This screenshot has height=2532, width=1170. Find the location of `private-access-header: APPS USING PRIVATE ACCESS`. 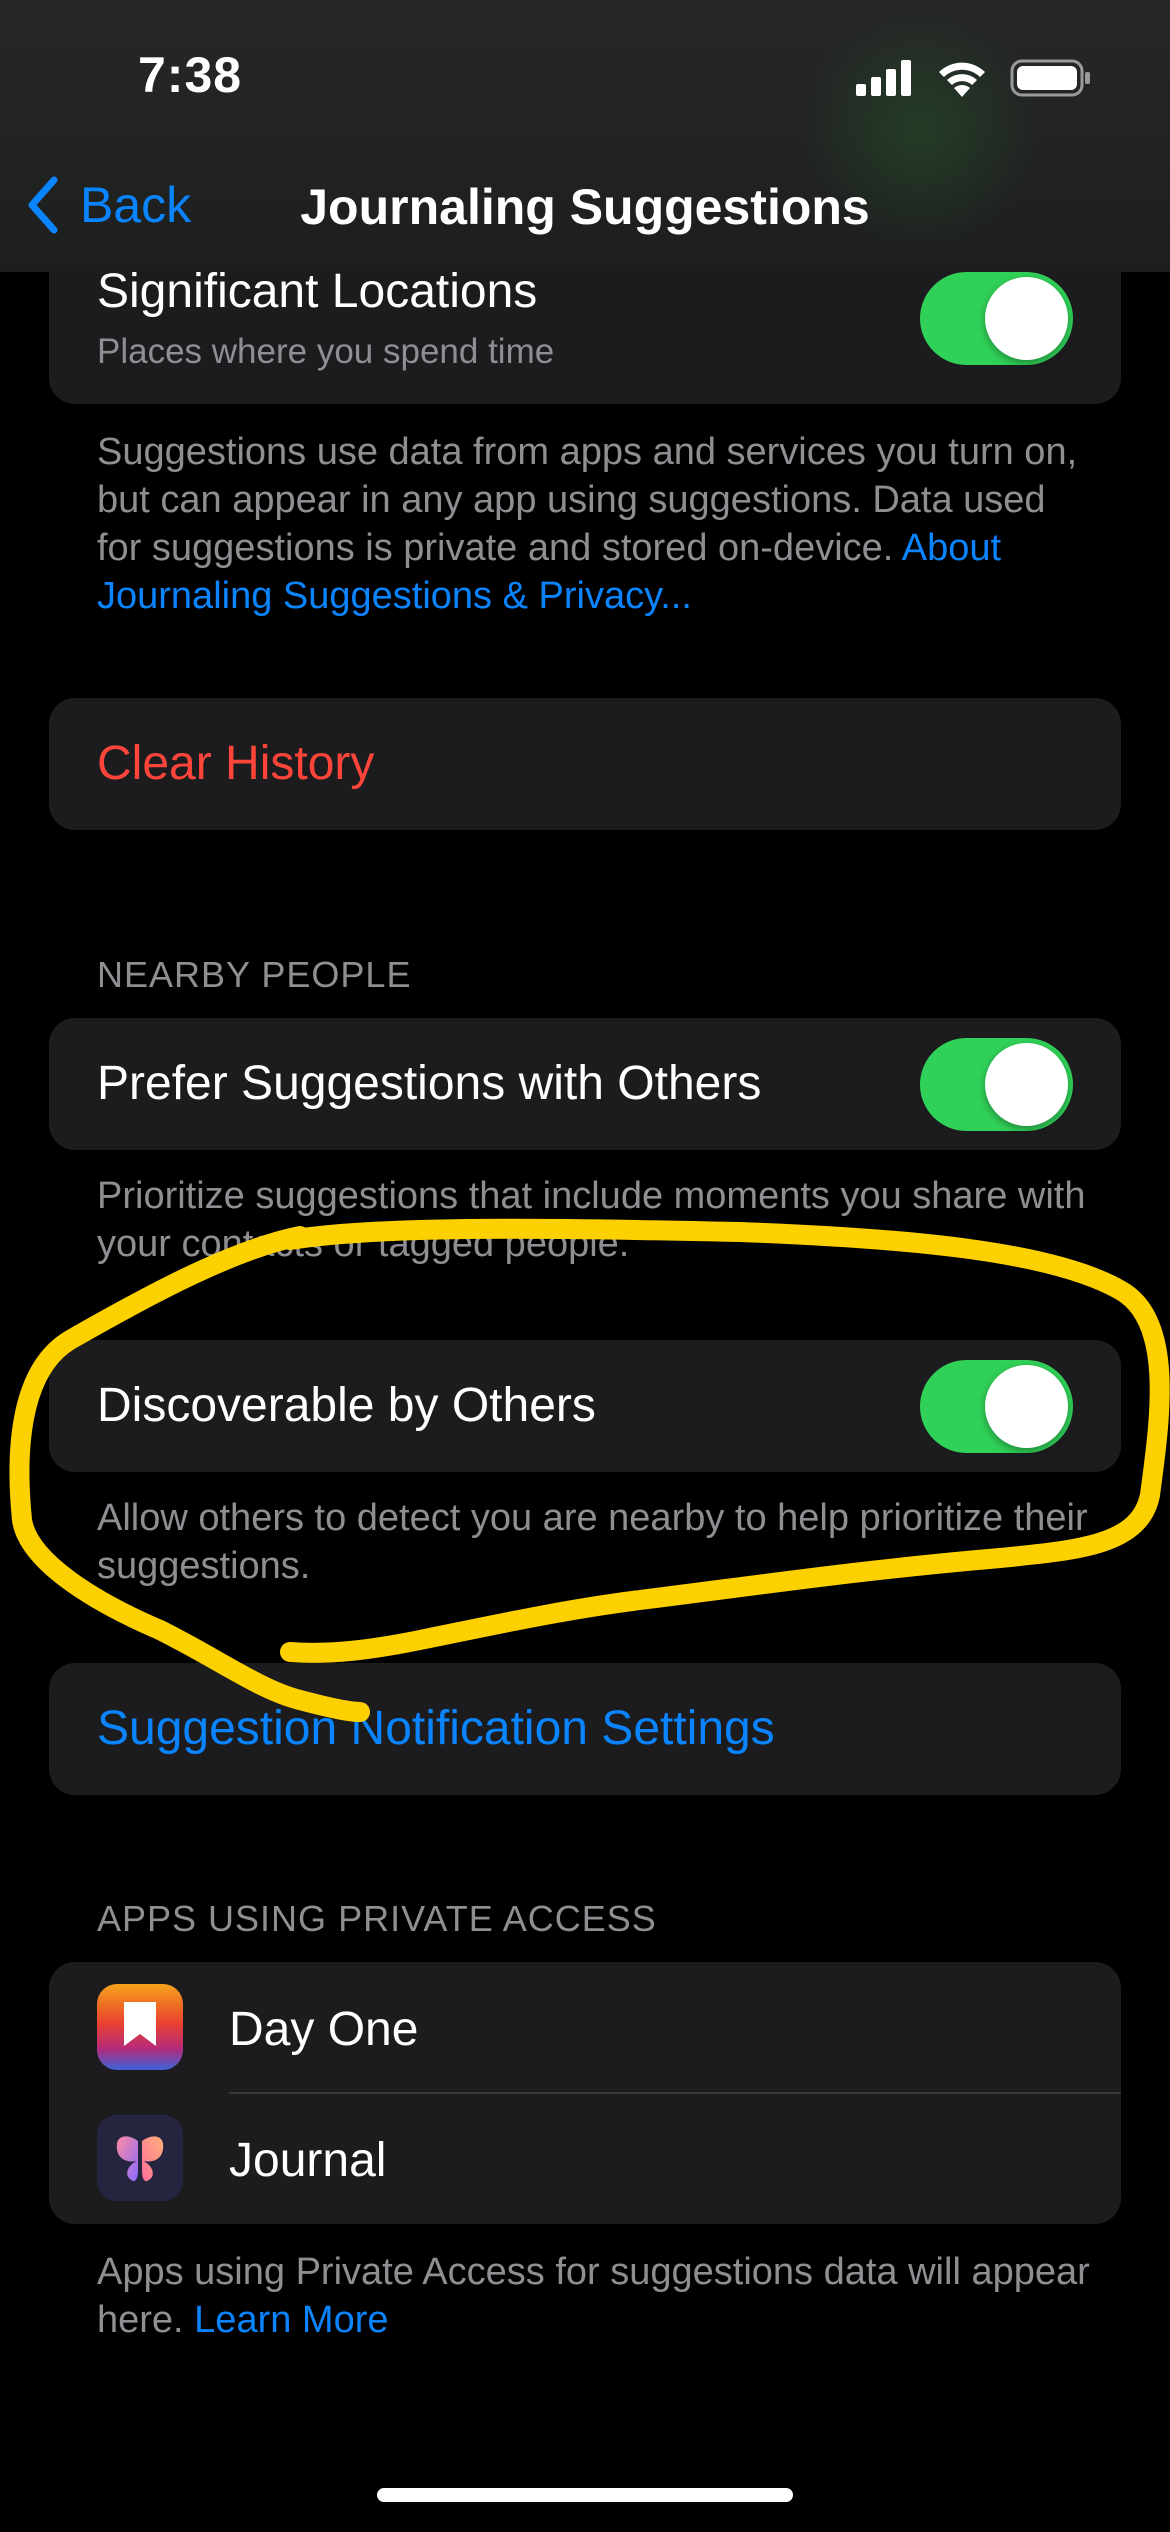

private-access-header: APPS USING PRIVATE ACCESS is located at coordinates (377, 1918).